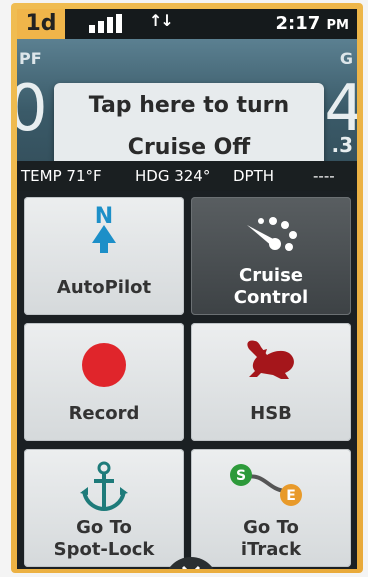 Image resolution: width=368 pixels, height=577 pixels. Describe the element at coordinates (346, 58) in the screenshot. I see `gauge-right-label: G` at that location.